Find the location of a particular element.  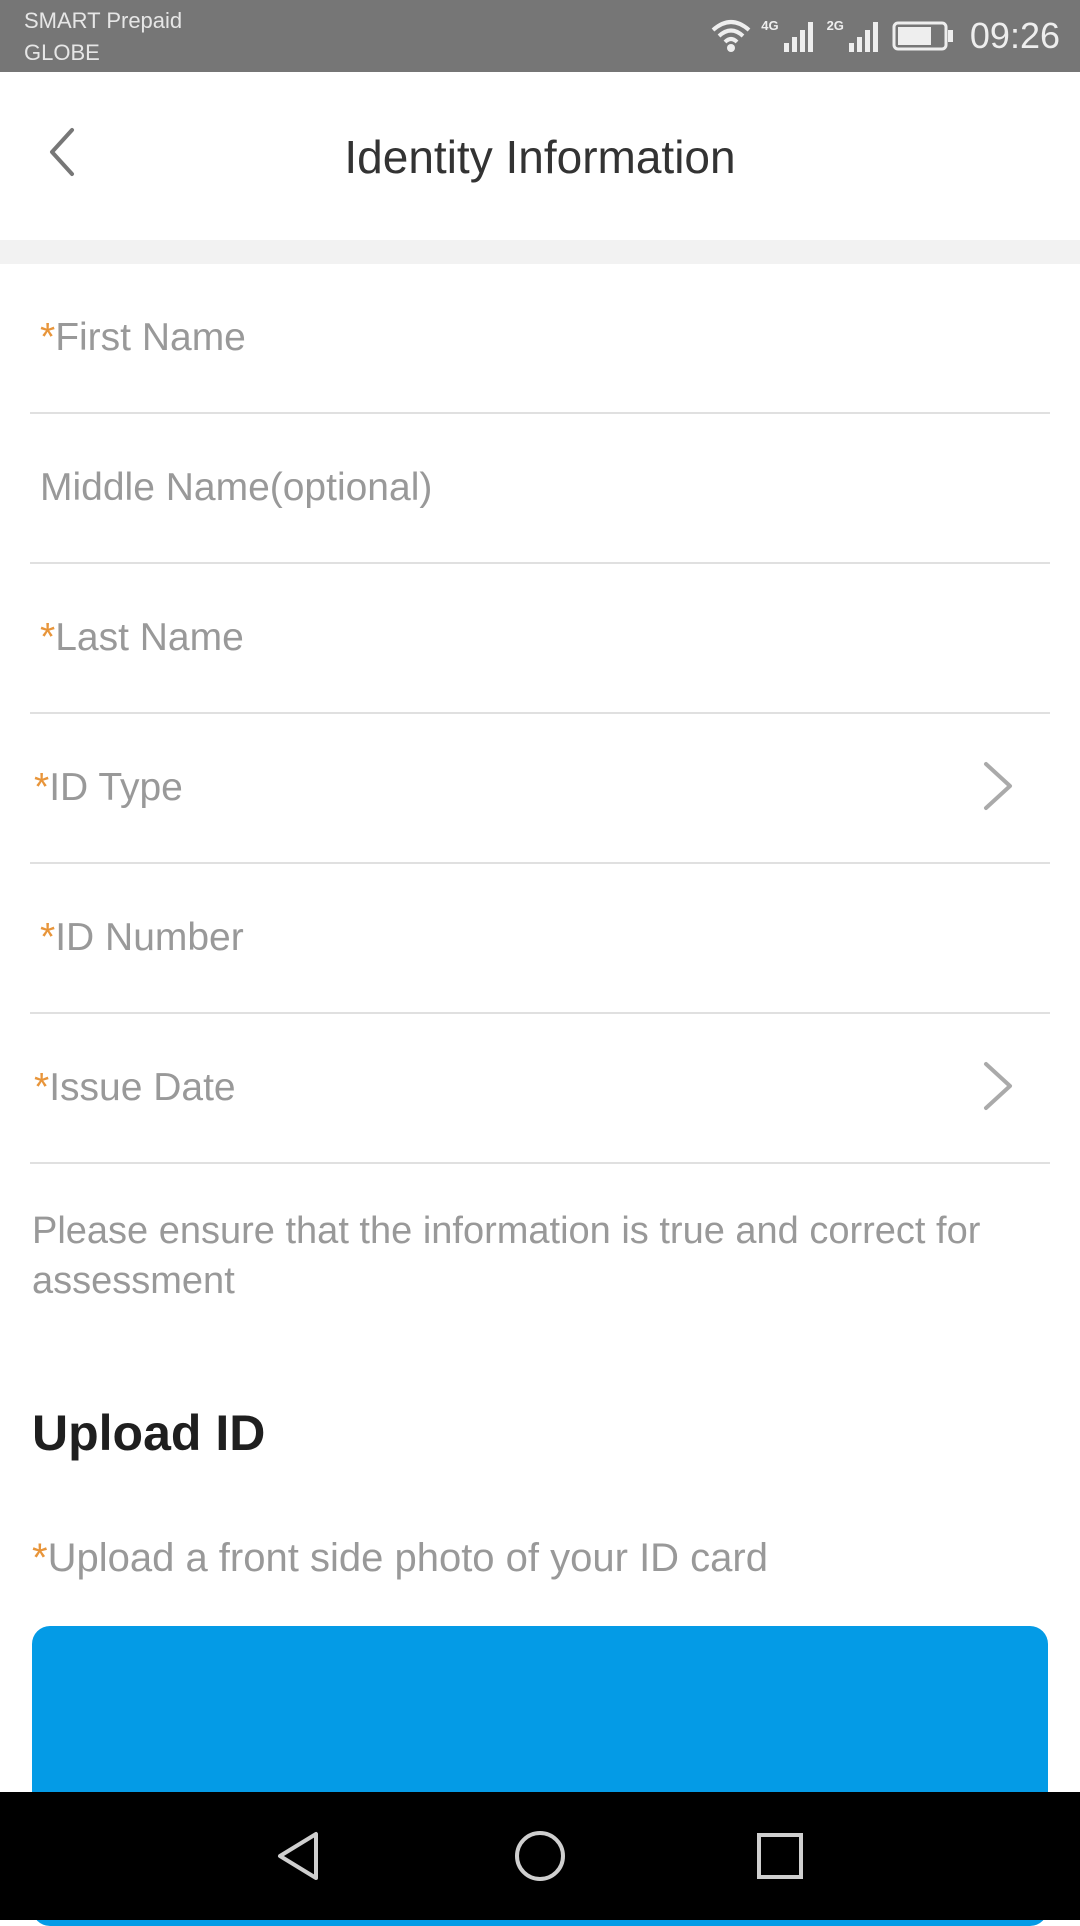

network-type-2: 2G is located at coordinates (835, 25).